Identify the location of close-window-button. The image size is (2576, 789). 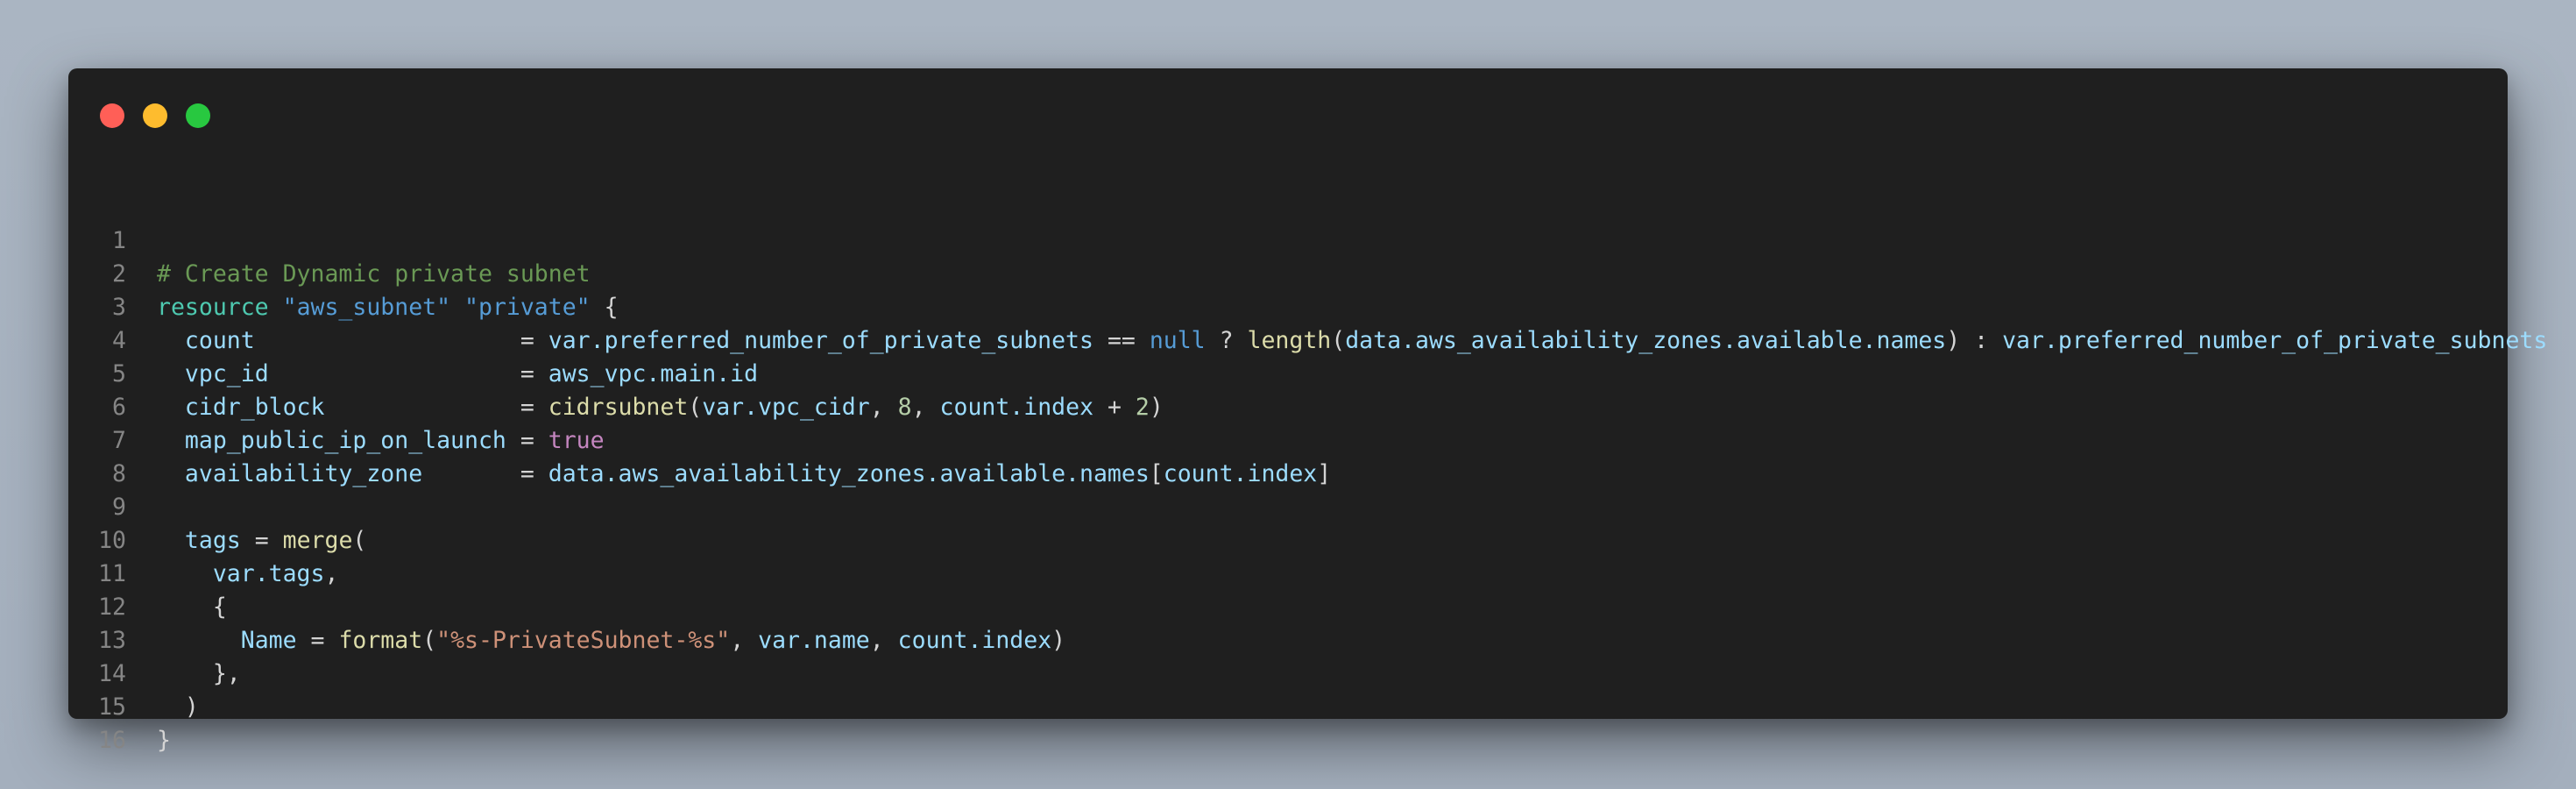
(112, 115).